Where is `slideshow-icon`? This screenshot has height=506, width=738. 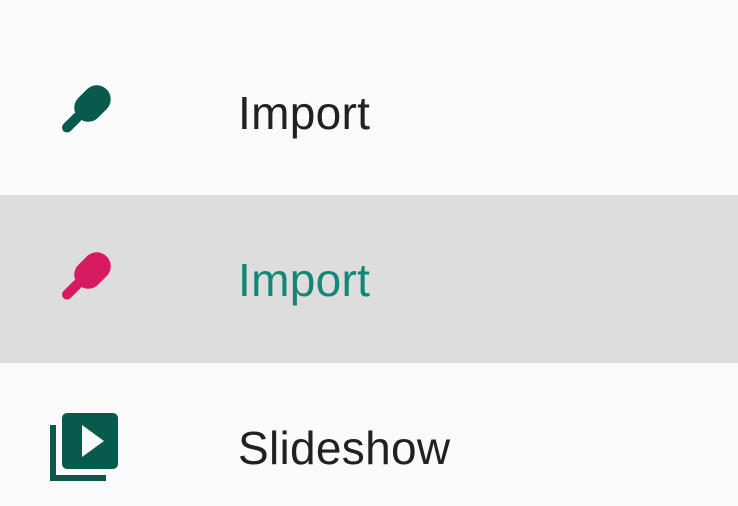
slideshow-icon is located at coordinates (84, 447).